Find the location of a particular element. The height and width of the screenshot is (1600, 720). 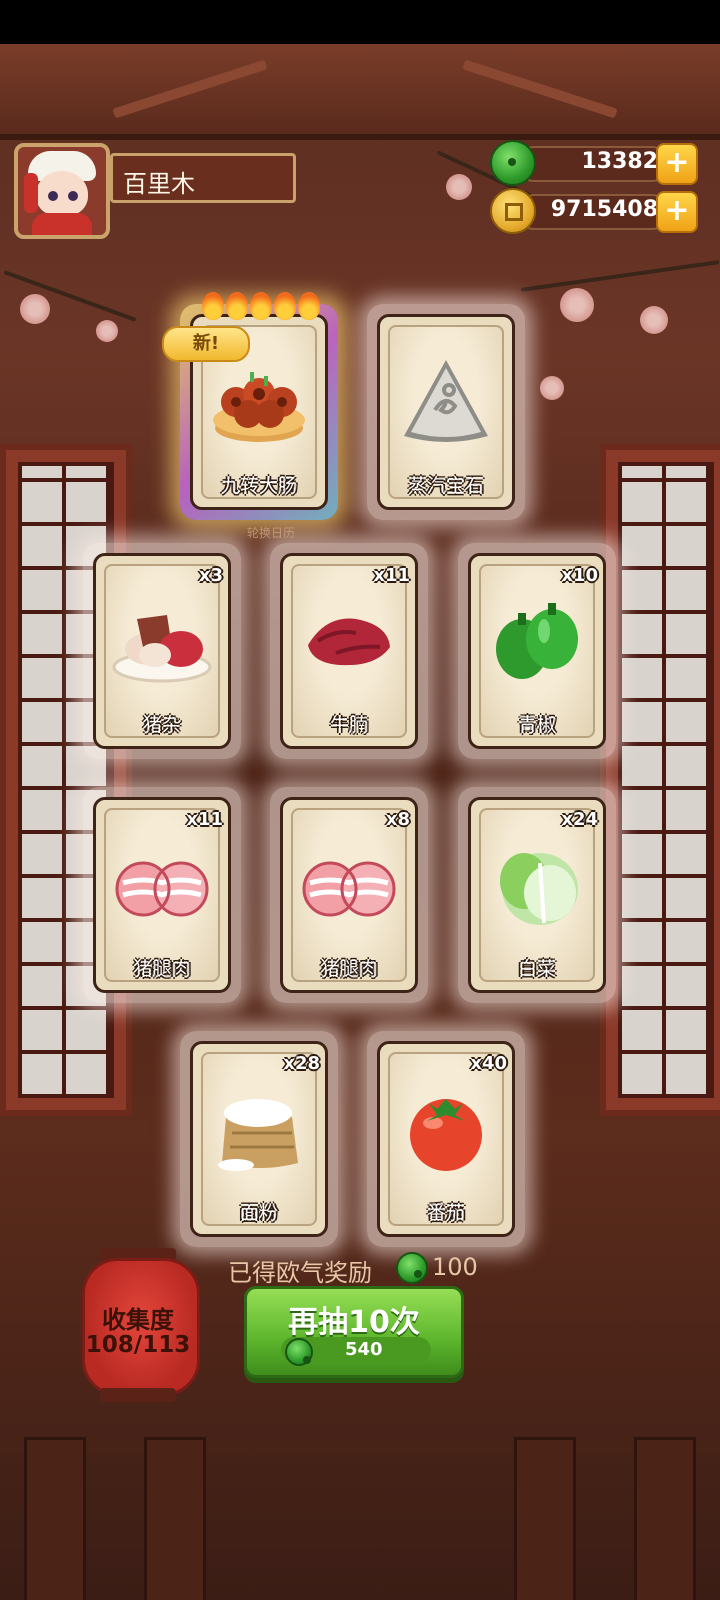

pork-offal-icon is located at coordinates (162, 639).